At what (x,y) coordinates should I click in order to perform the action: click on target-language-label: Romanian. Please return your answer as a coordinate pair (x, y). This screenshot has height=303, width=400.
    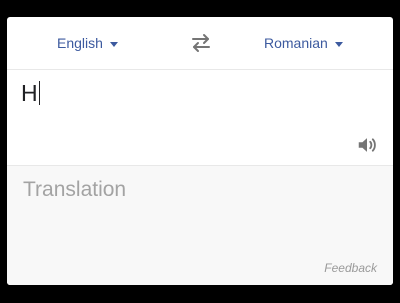
    Looking at the image, I should click on (296, 43).